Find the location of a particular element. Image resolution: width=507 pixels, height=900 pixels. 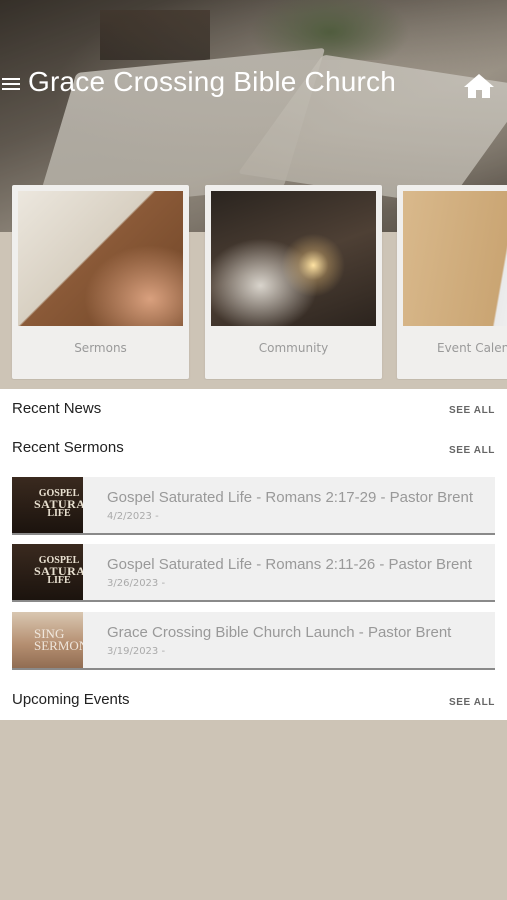

sermon-date: 3/26/2023 - is located at coordinates (136, 583).